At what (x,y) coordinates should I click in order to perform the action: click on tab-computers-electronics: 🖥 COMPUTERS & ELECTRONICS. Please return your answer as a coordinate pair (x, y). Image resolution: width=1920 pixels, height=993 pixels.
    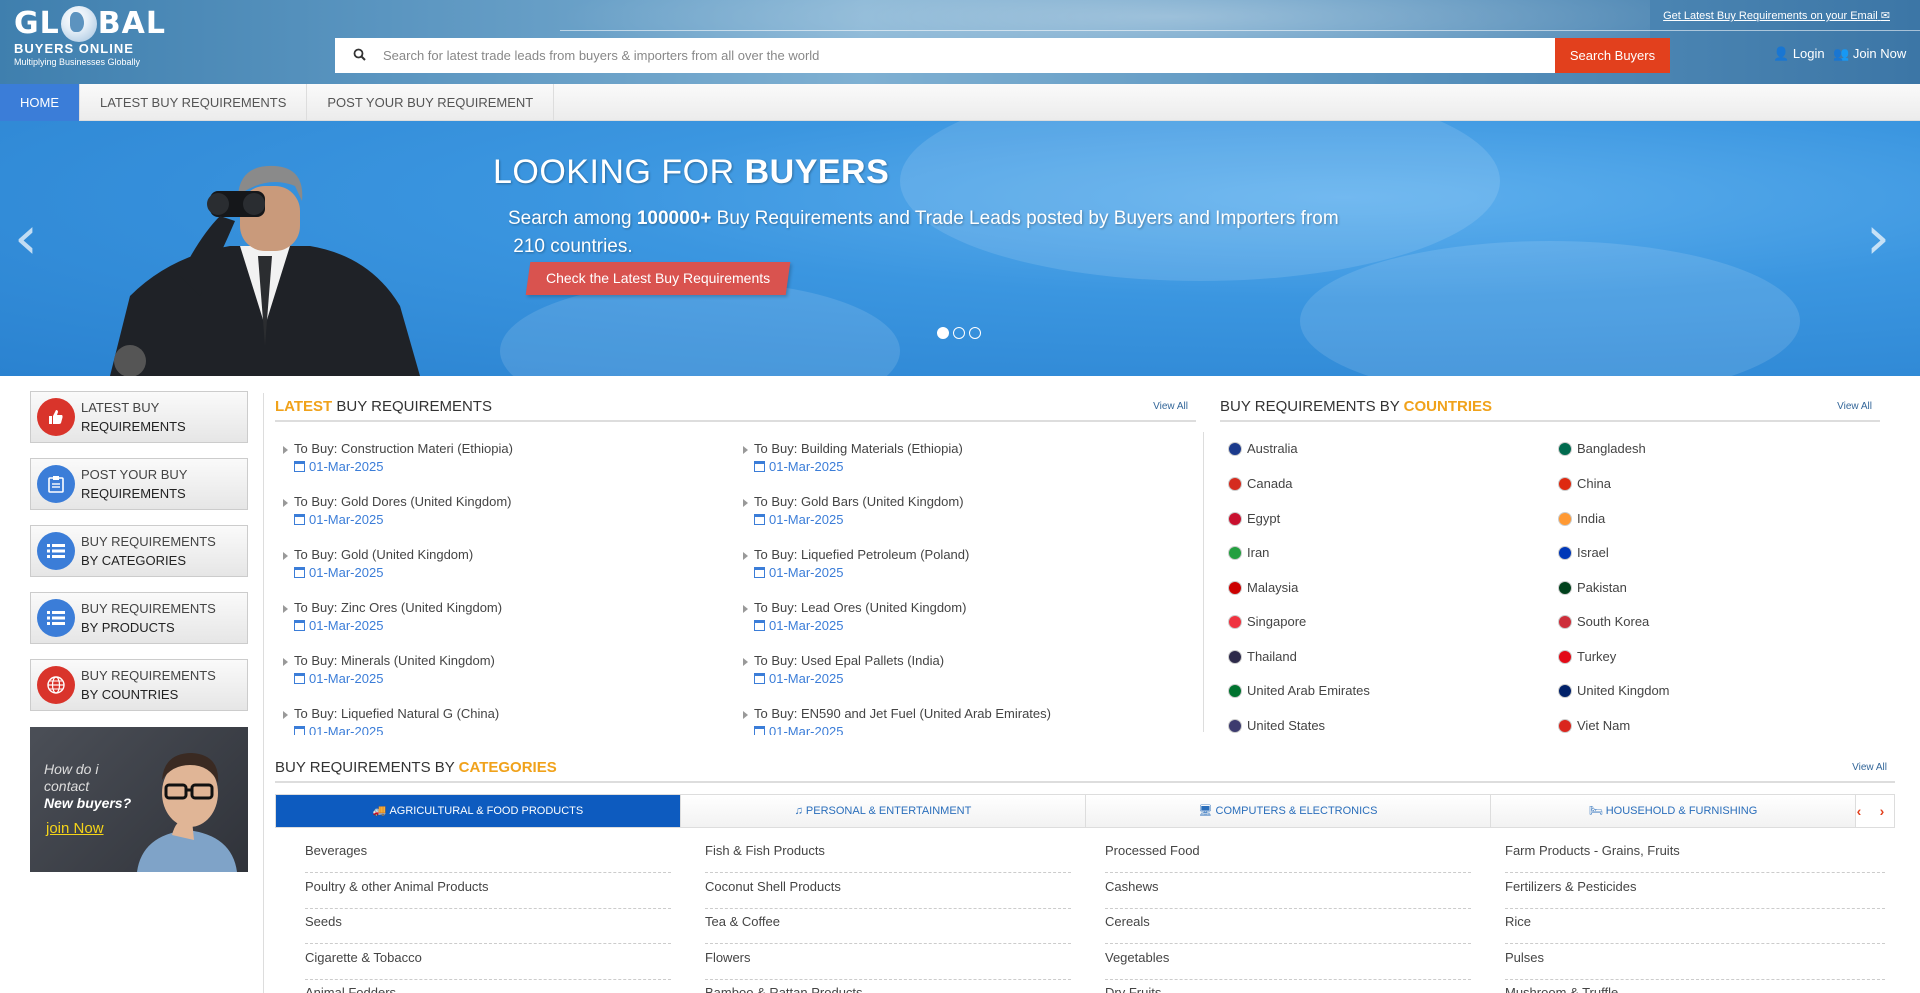
    Looking at the image, I should click on (1288, 811).